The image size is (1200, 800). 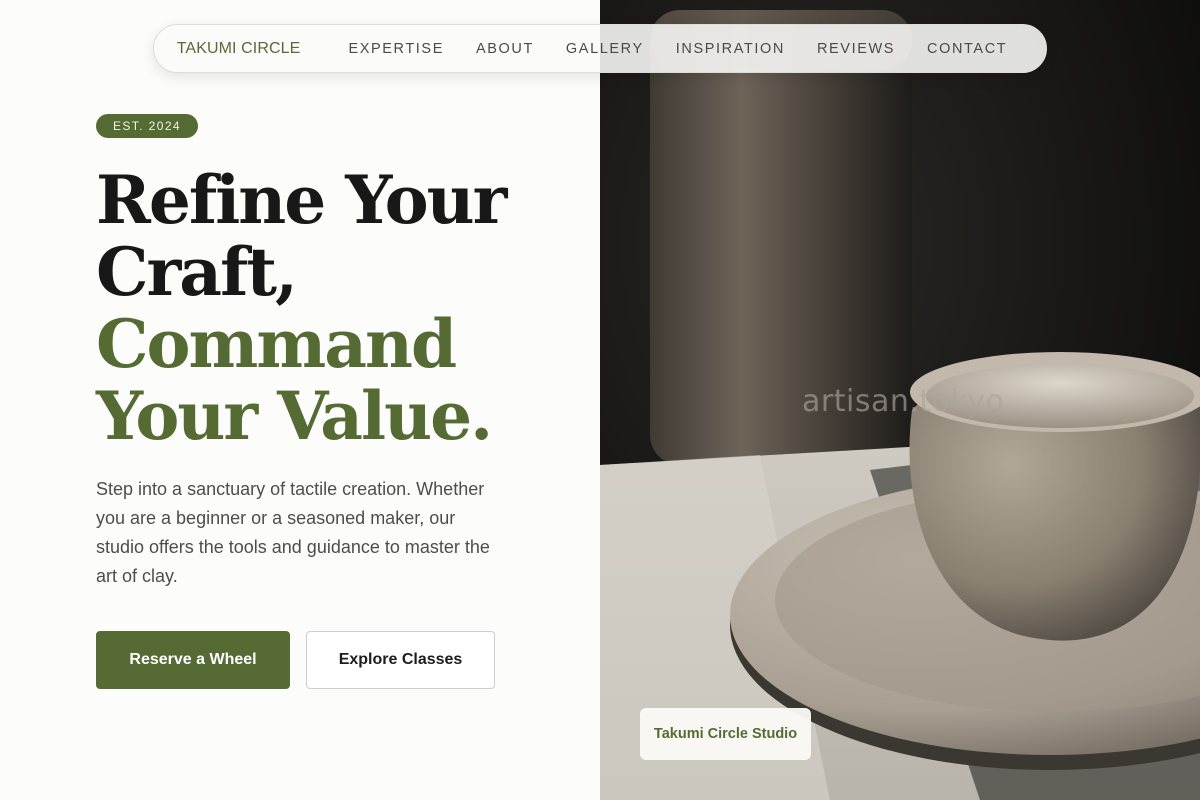 I want to click on brand-logo-link: TAKUMI CIRCLE, so click(x=239, y=49).